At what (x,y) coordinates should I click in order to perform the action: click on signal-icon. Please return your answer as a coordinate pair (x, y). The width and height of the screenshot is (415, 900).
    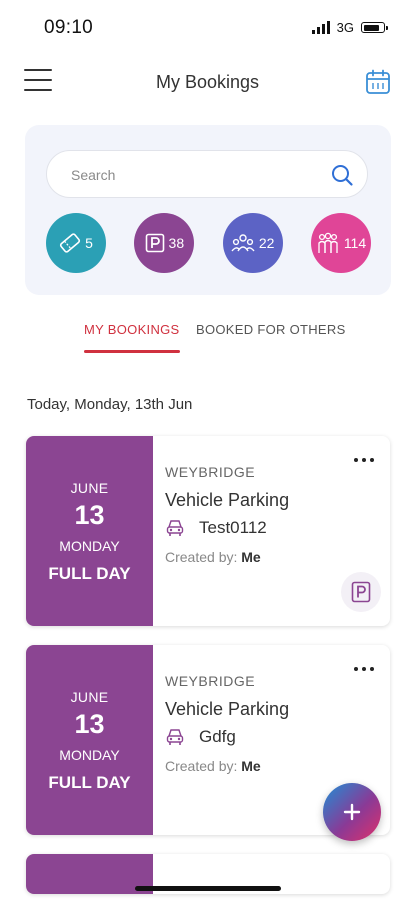
    Looking at the image, I should click on (320, 27).